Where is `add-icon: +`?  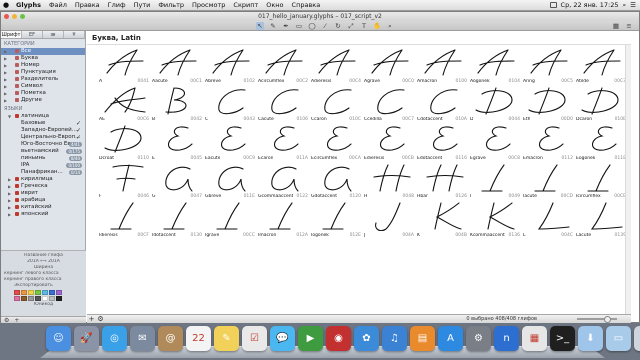
add-icon: + is located at coordinates (16, 320).